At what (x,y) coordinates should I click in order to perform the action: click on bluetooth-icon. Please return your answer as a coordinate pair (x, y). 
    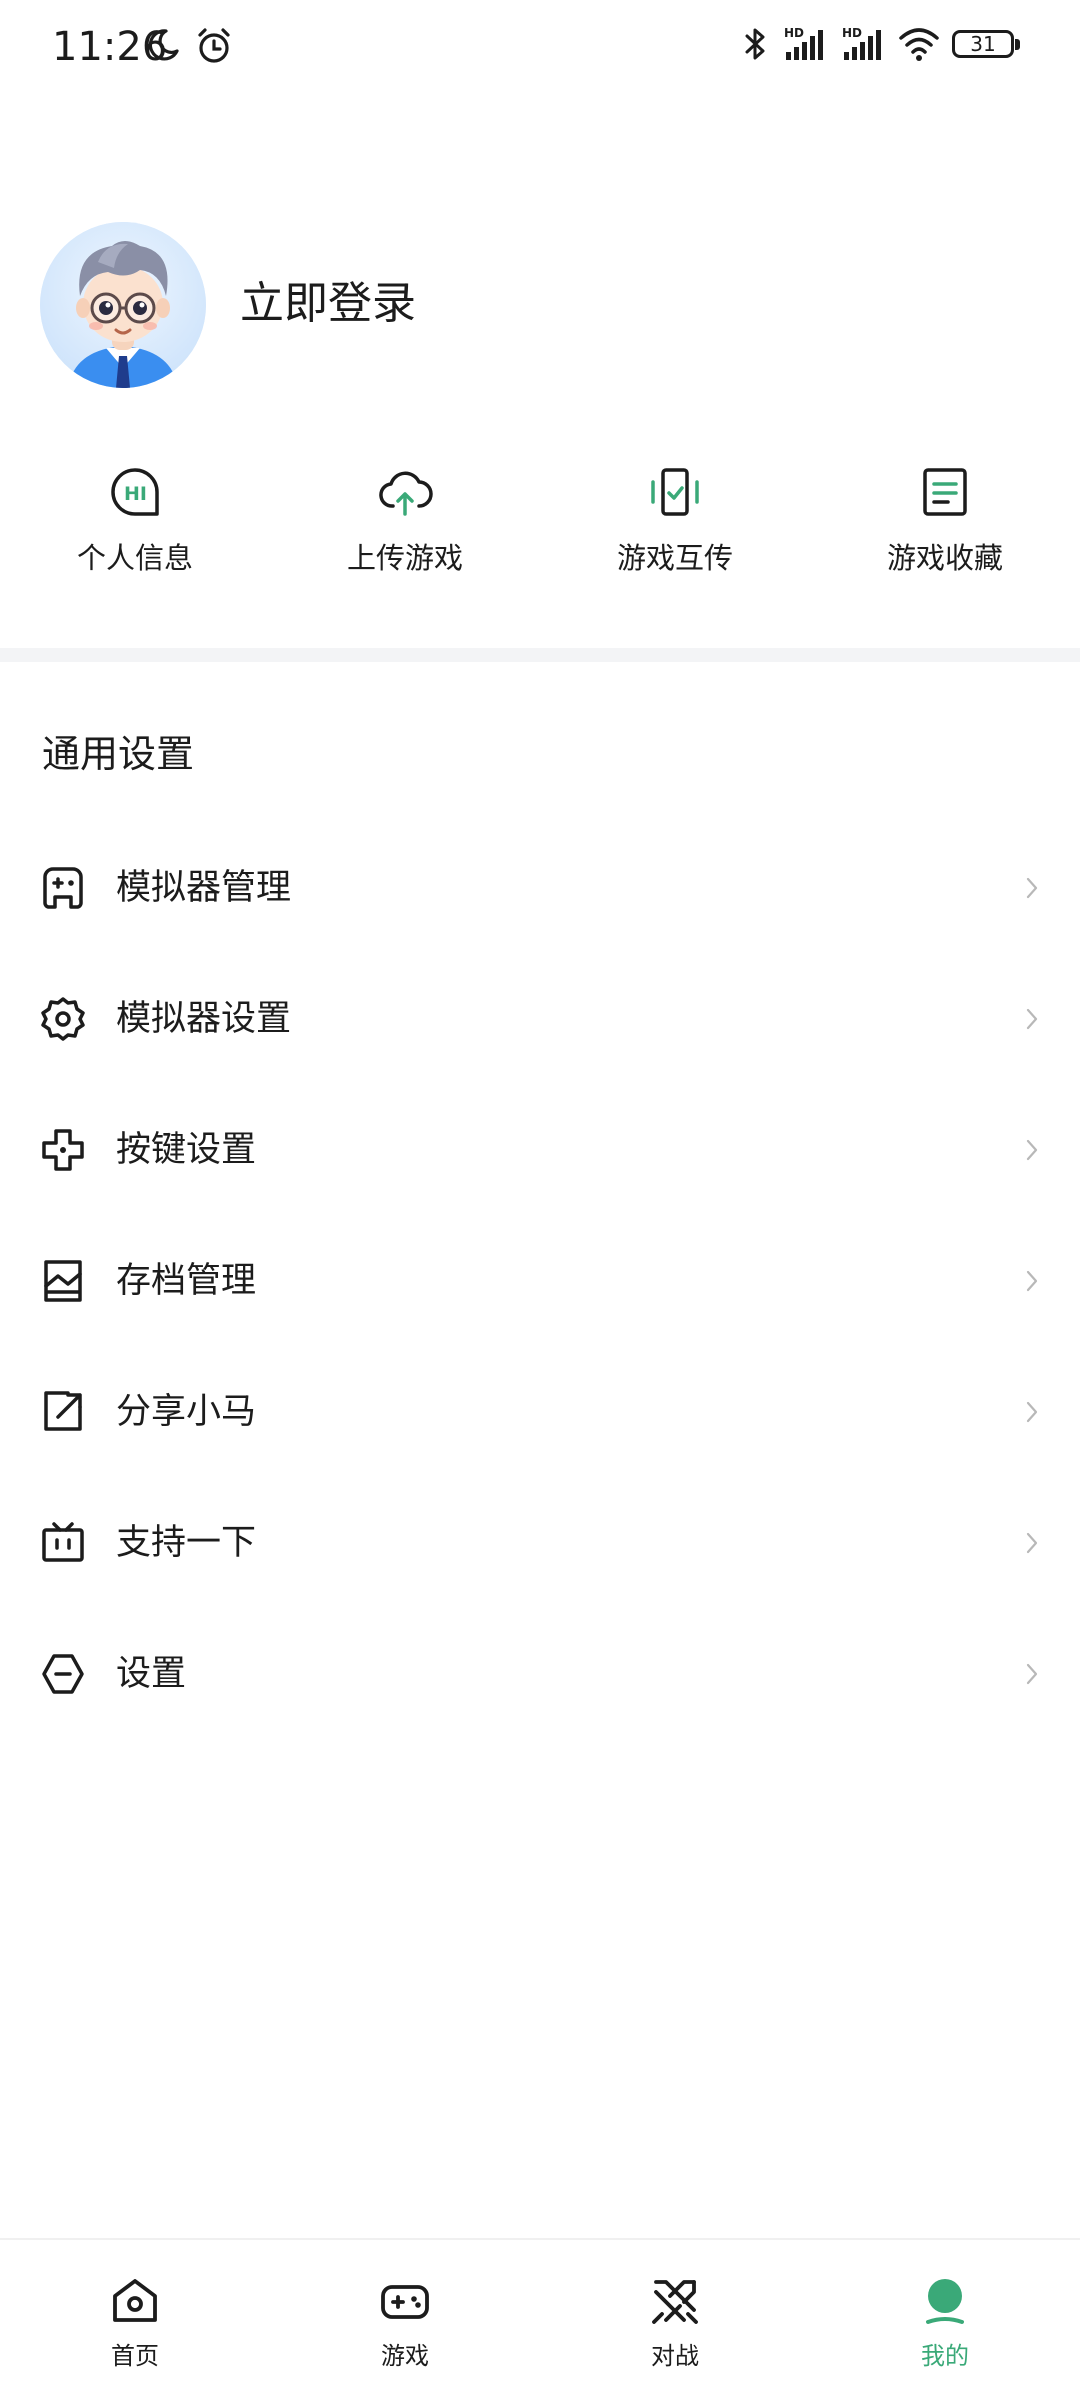
    Looking at the image, I should click on (755, 44).